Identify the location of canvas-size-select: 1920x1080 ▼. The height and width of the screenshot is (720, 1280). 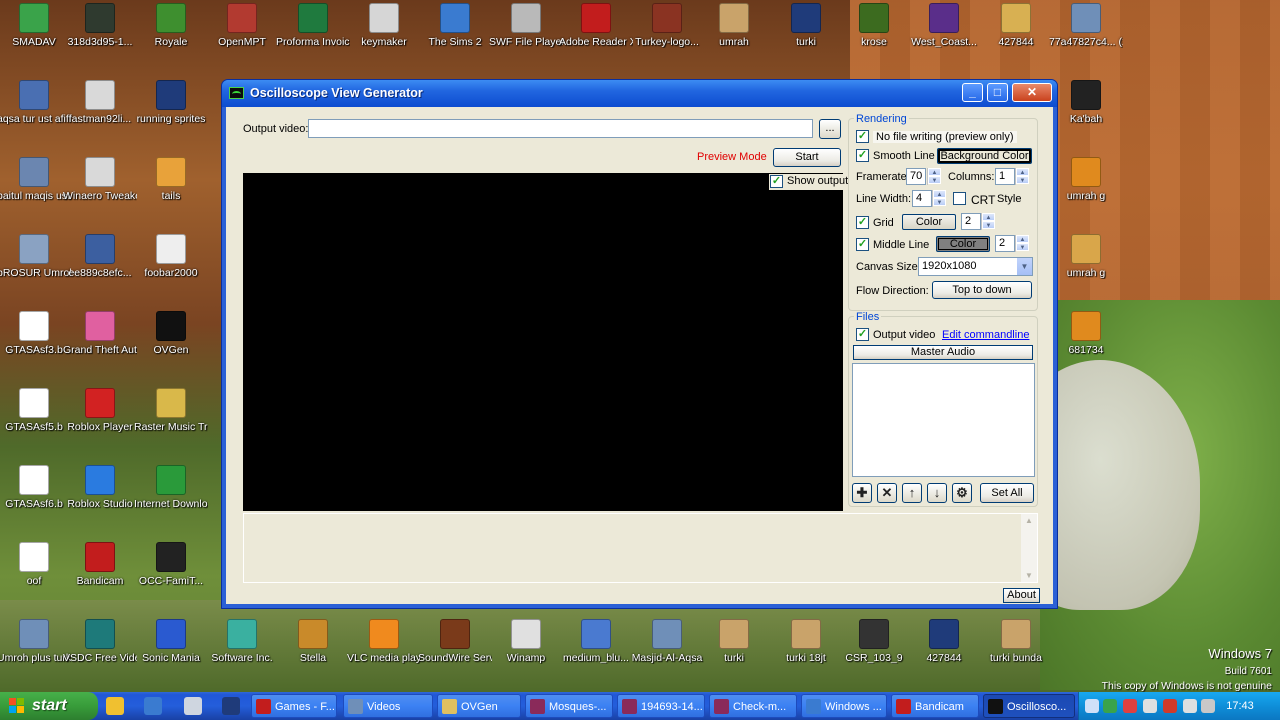
(975, 266).